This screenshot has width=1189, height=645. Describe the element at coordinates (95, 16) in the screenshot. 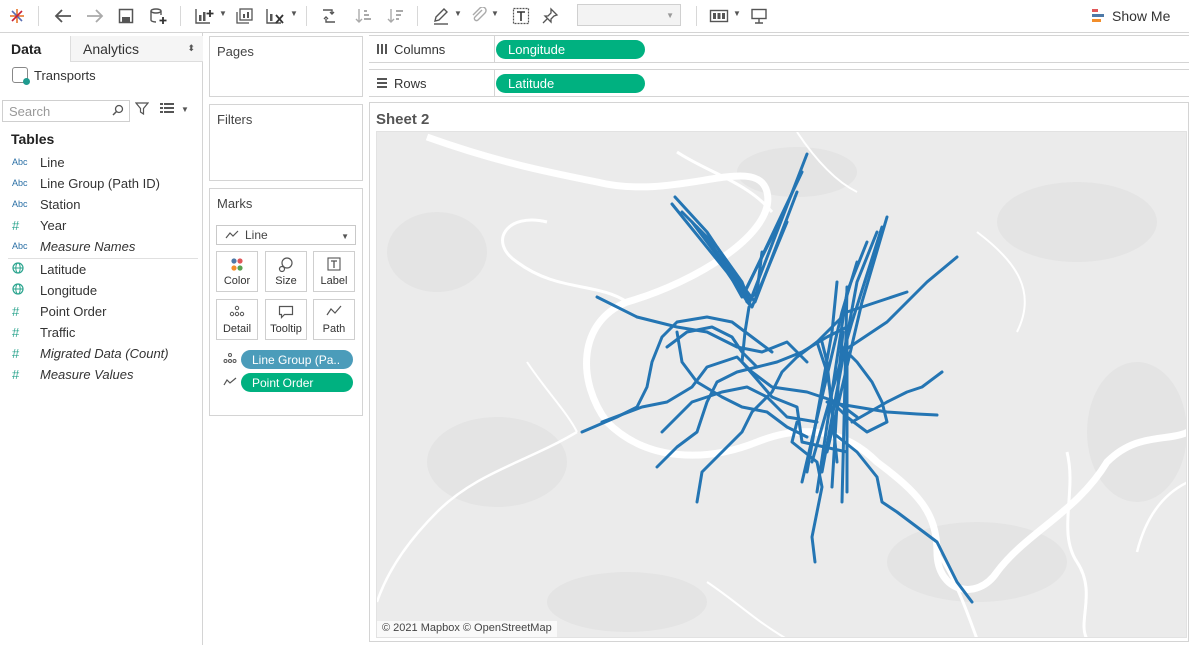

I see `redo-icon` at that location.